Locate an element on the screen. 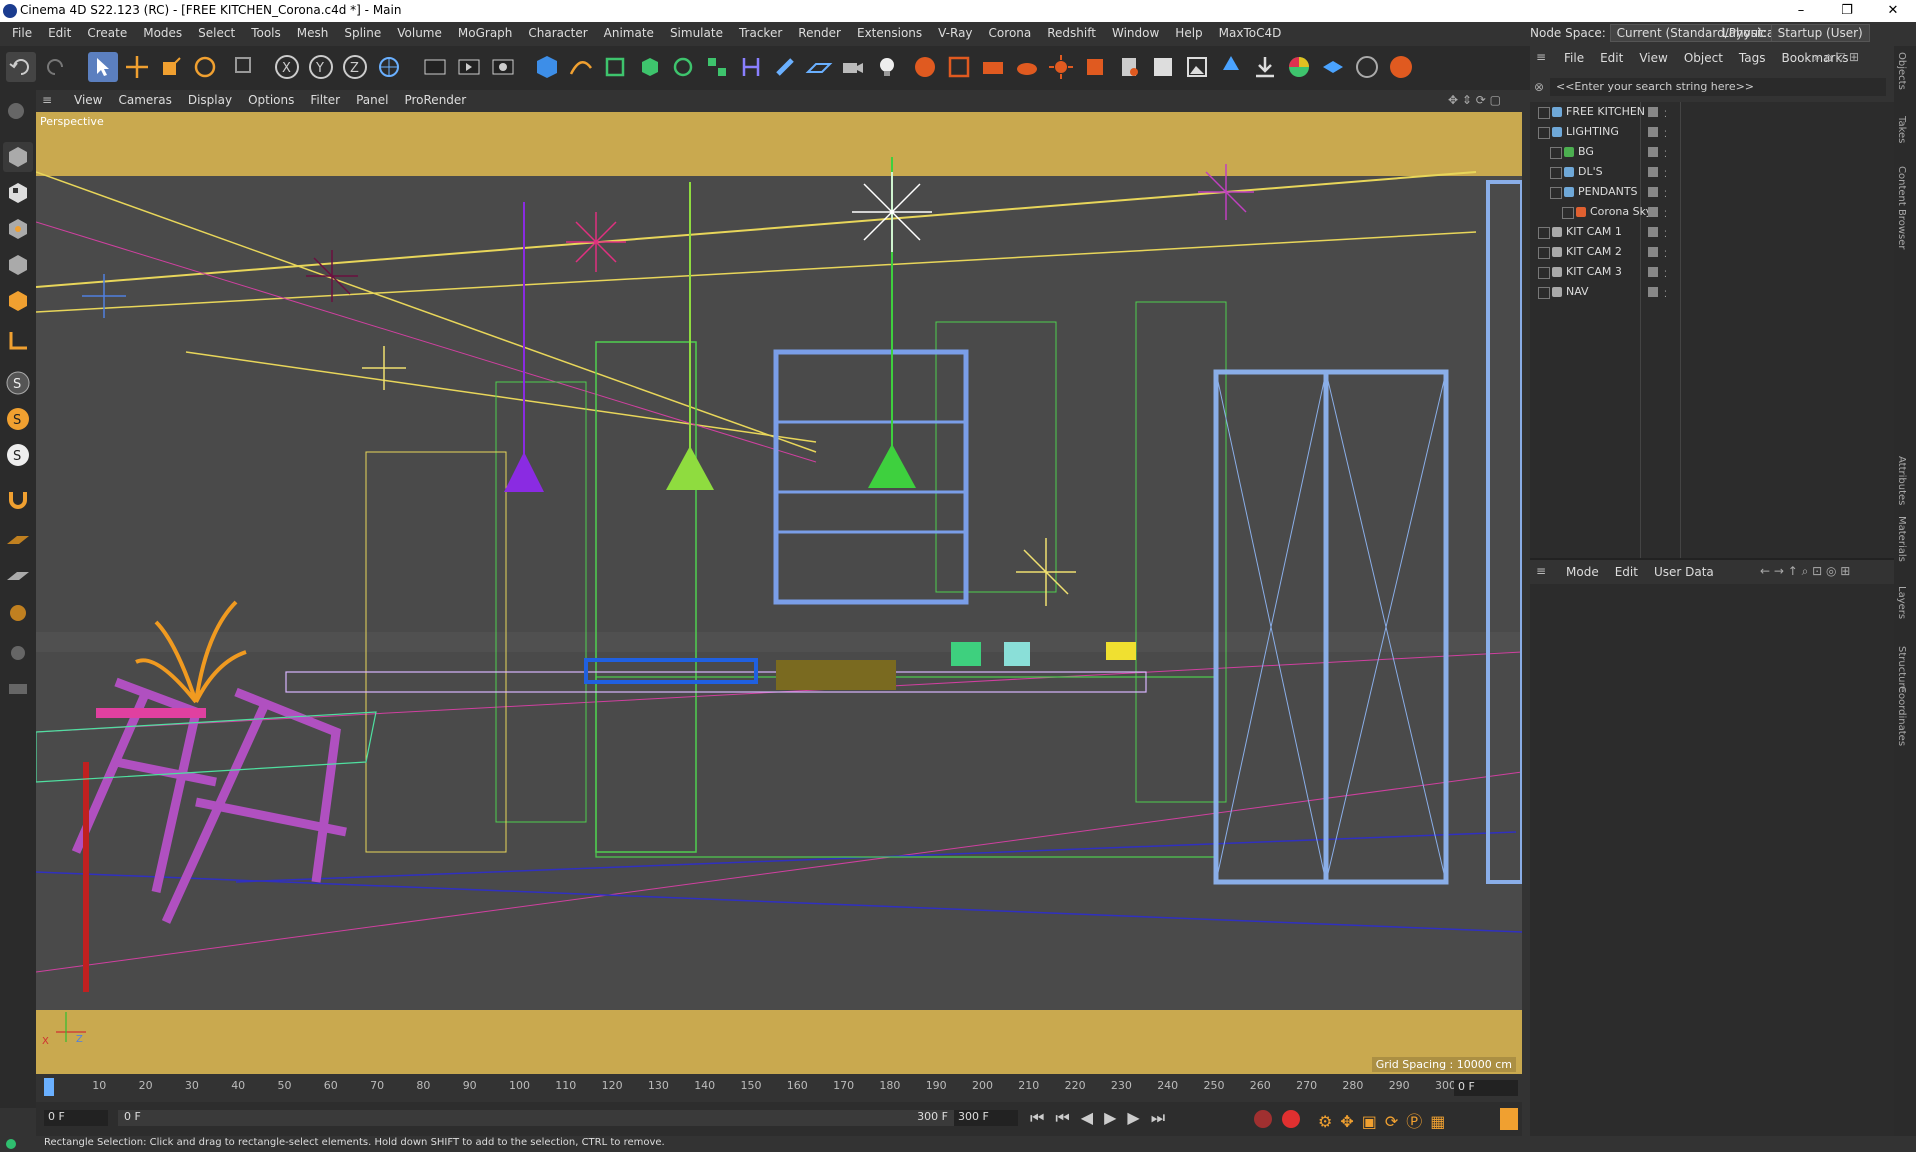 Image resolution: width=1916 pixels, height=1152 pixels. menu-help: Help is located at coordinates (1188, 33).